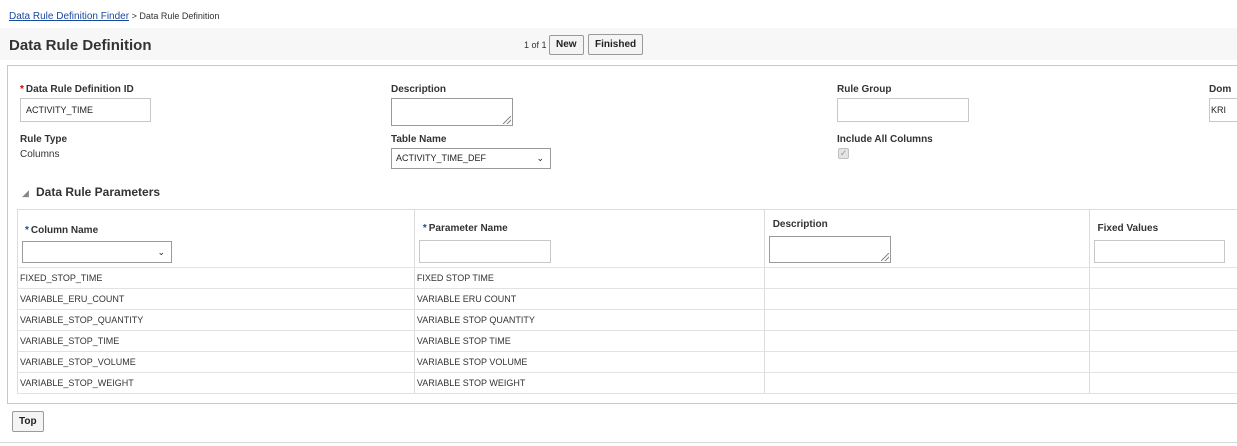  I want to click on column-name-cell: FIXED_STOP_TIME, so click(216, 278).